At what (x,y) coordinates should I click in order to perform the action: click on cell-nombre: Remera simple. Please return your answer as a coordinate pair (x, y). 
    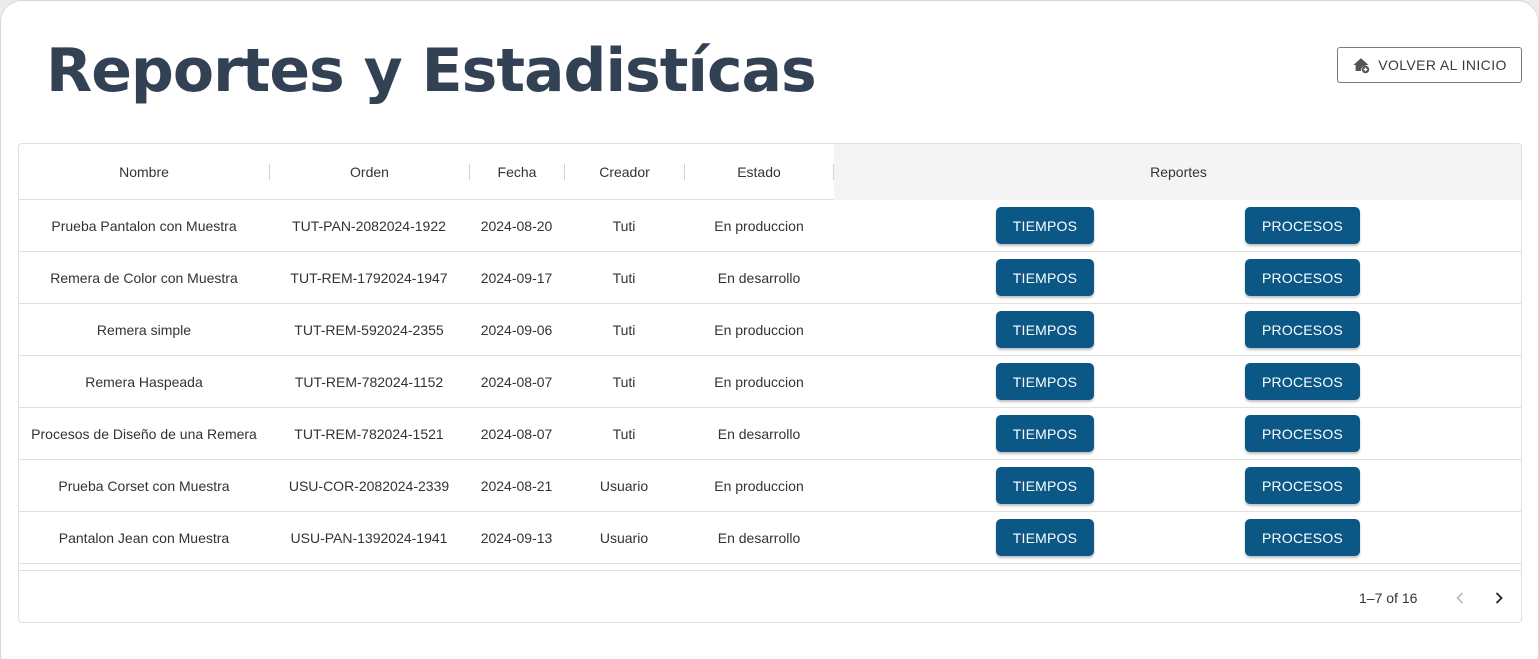
    Looking at the image, I should click on (144, 329).